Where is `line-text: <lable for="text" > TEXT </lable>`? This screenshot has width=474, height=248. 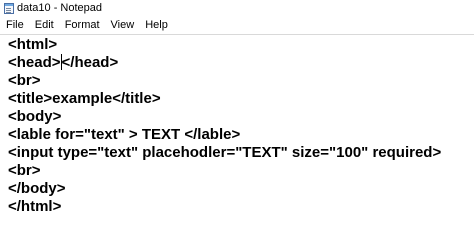
line-text: <lable for="text" > TEXT </lable> is located at coordinates (124, 134).